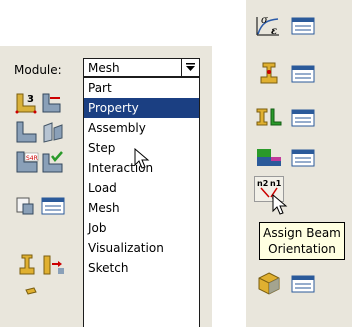 This screenshot has width=357, height=327. I want to click on seed-part-icon: 3, so click(26, 103).